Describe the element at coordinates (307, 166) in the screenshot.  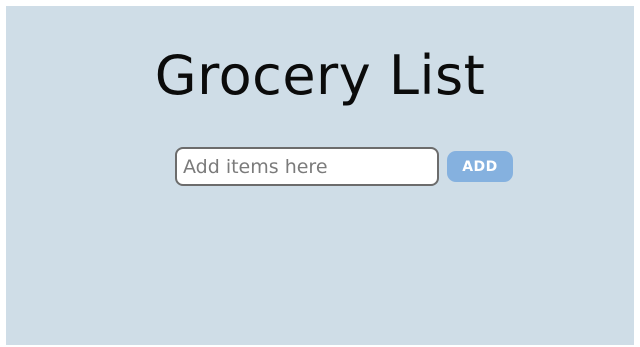
I see `add-item-input` at that location.